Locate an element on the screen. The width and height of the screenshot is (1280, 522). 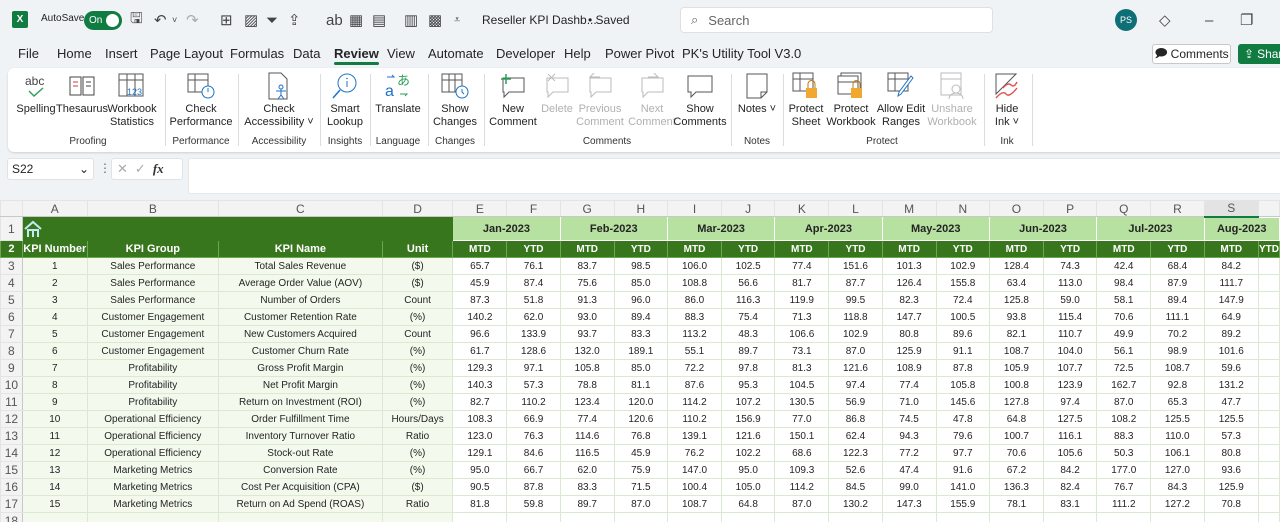
value-cell: 59.0 is located at coordinates (1070, 300).